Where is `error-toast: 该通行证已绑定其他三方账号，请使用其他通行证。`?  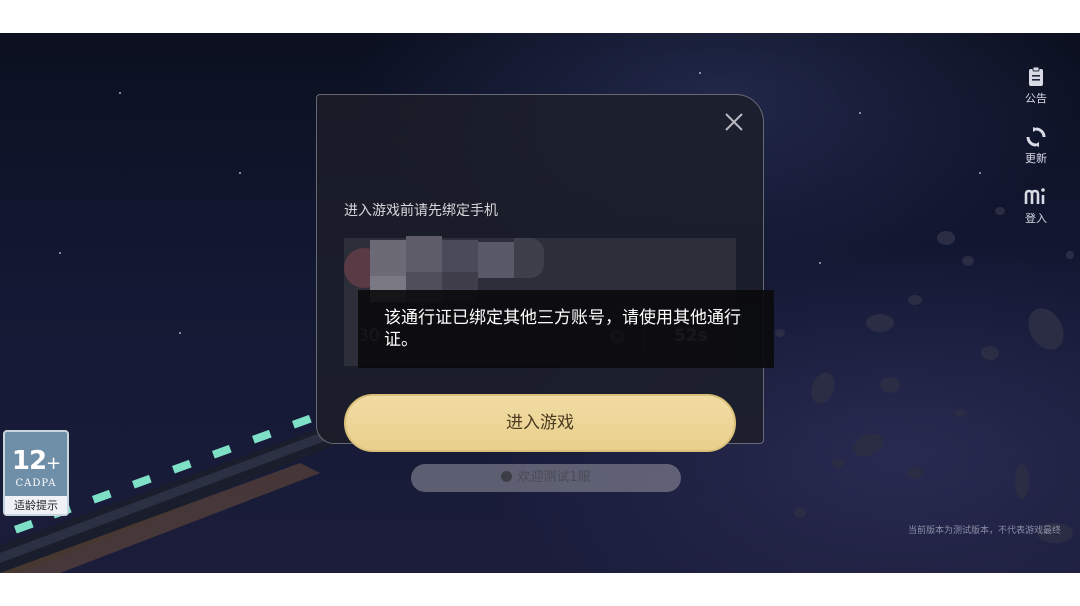
error-toast: 该通行证已绑定其他三方账号，请使用其他通行证。 is located at coordinates (566, 329).